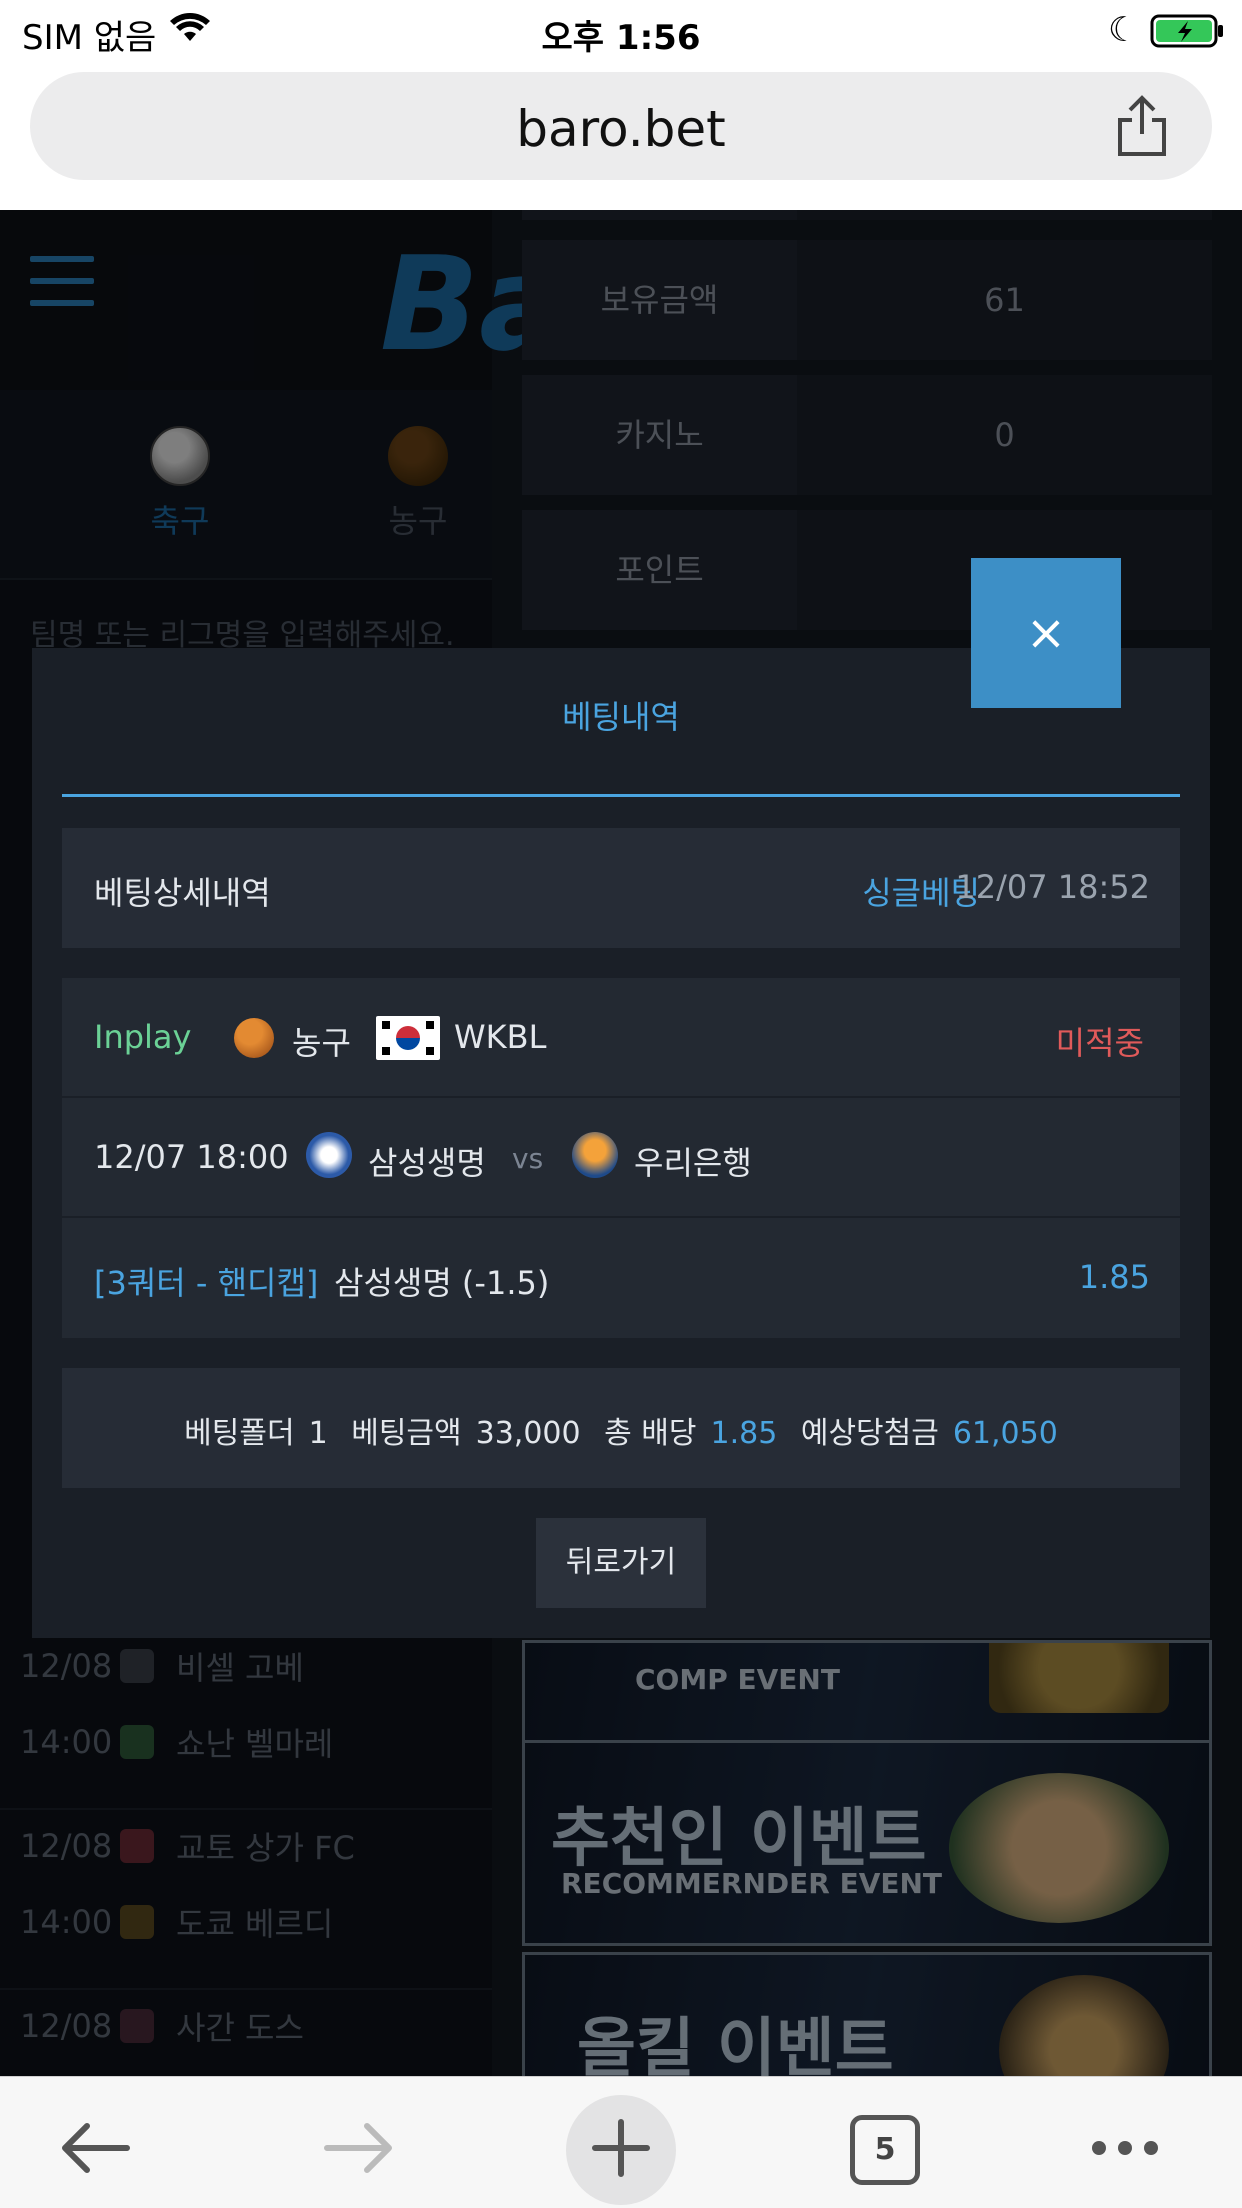 Image resolution: width=1242 pixels, height=2208 pixels. I want to click on arrow-left-icon, so click(95, 2150).